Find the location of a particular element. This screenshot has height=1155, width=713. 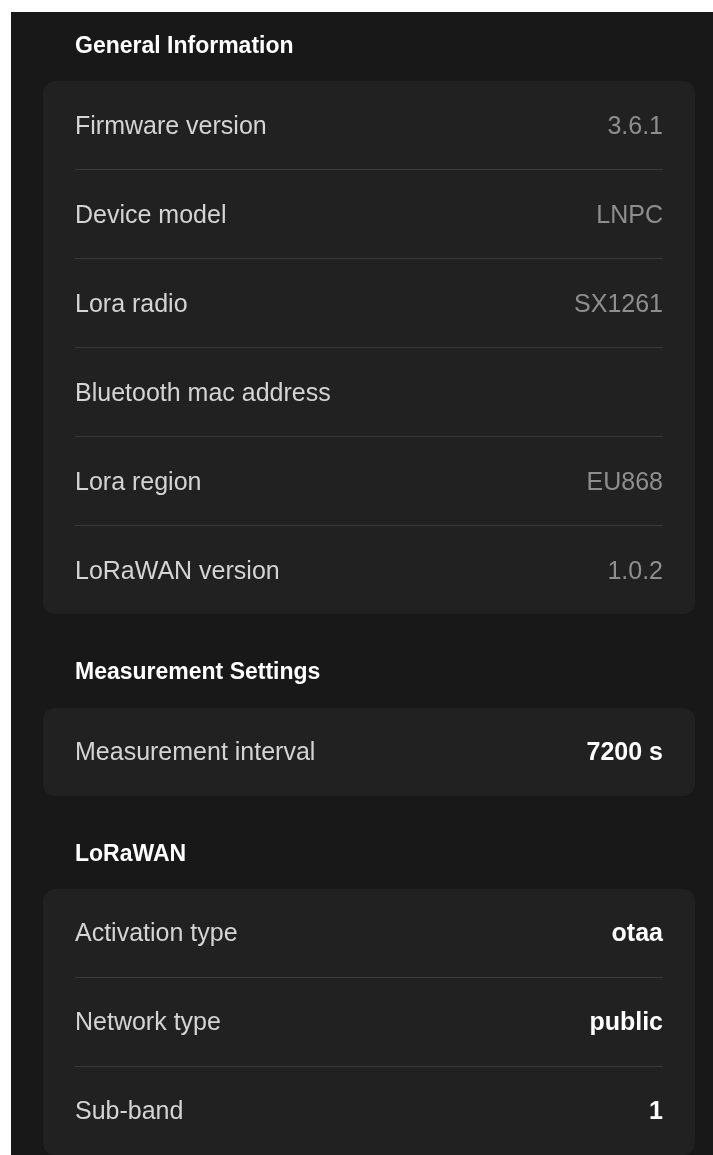

setting-label: Measurement interval is located at coordinates (195, 752).